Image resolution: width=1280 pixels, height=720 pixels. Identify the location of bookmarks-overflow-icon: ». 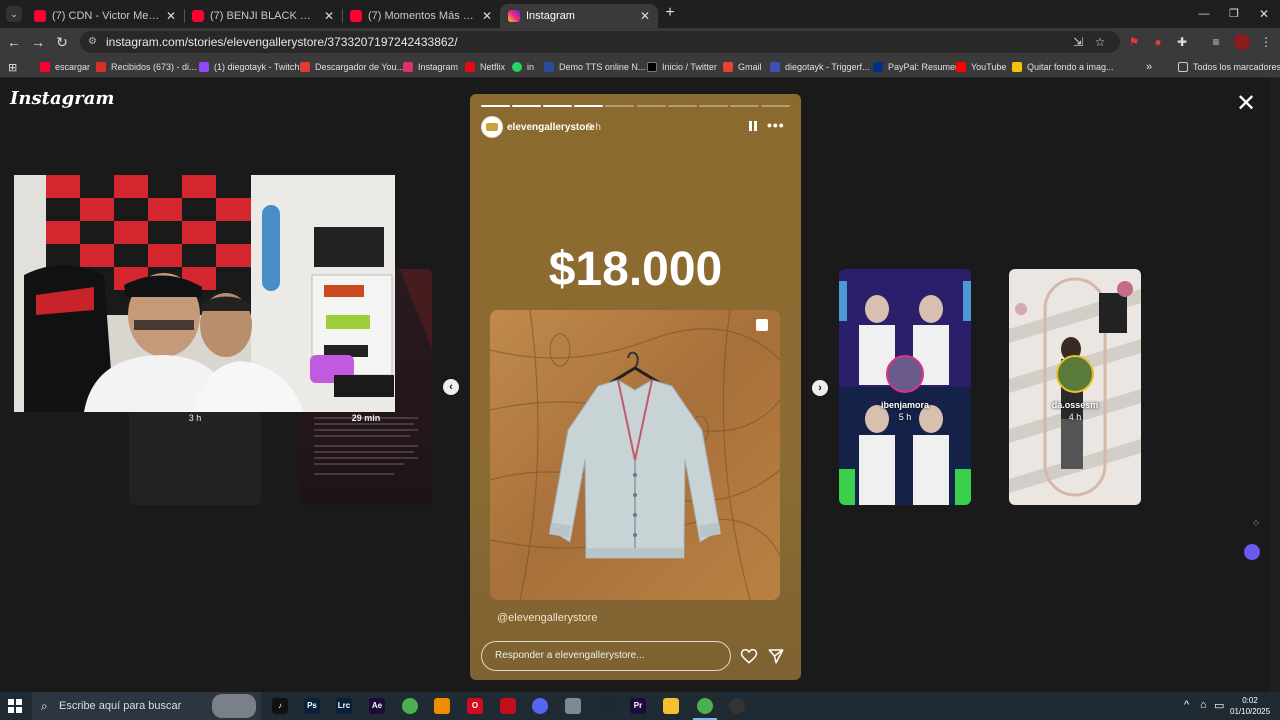
(1149, 67).